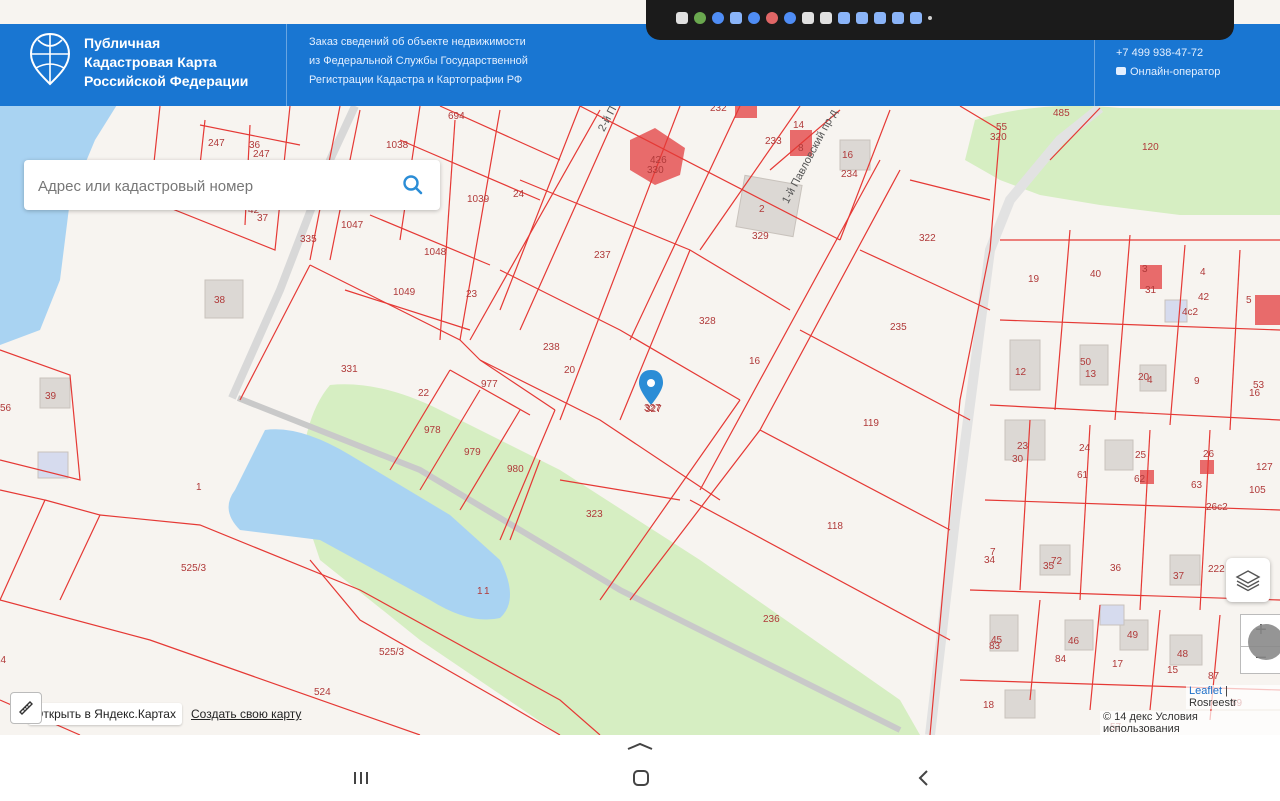 This screenshot has width=1280, height=801. Describe the element at coordinates (1074, 641) in the screenshot. I see `parcel-label: 46` at that location.